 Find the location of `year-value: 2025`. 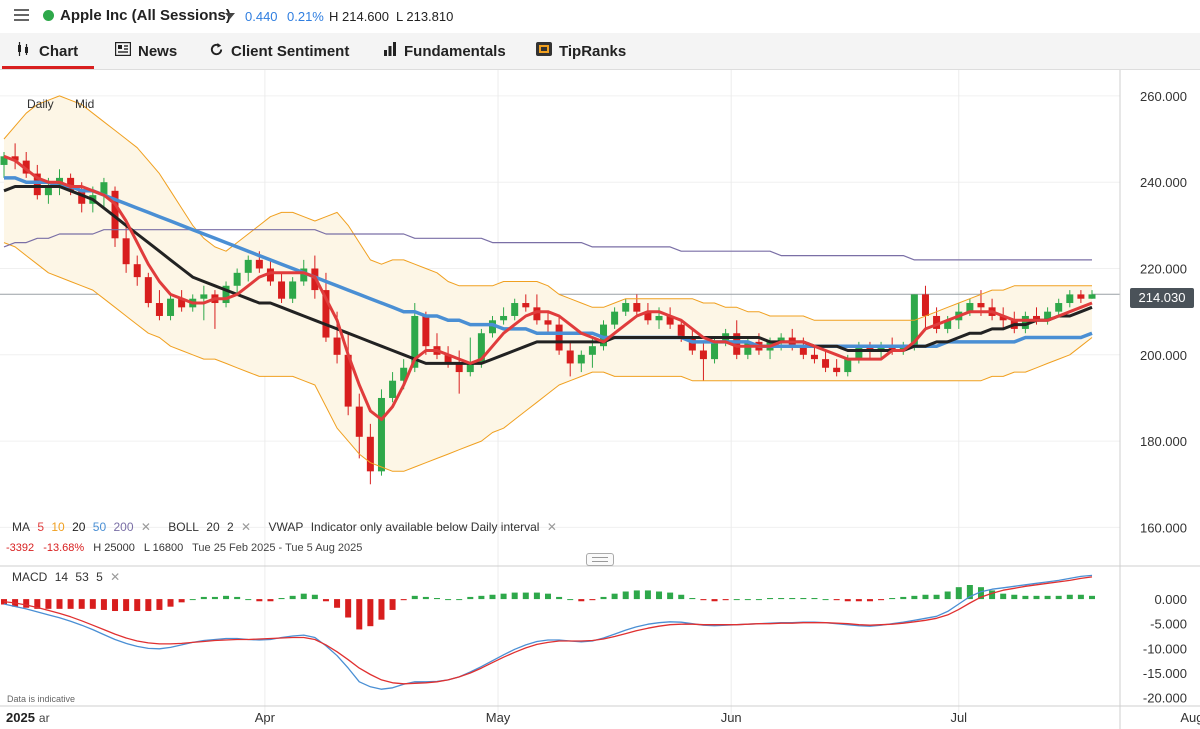

year-value: 2025 is located at coordinates (20, 717).